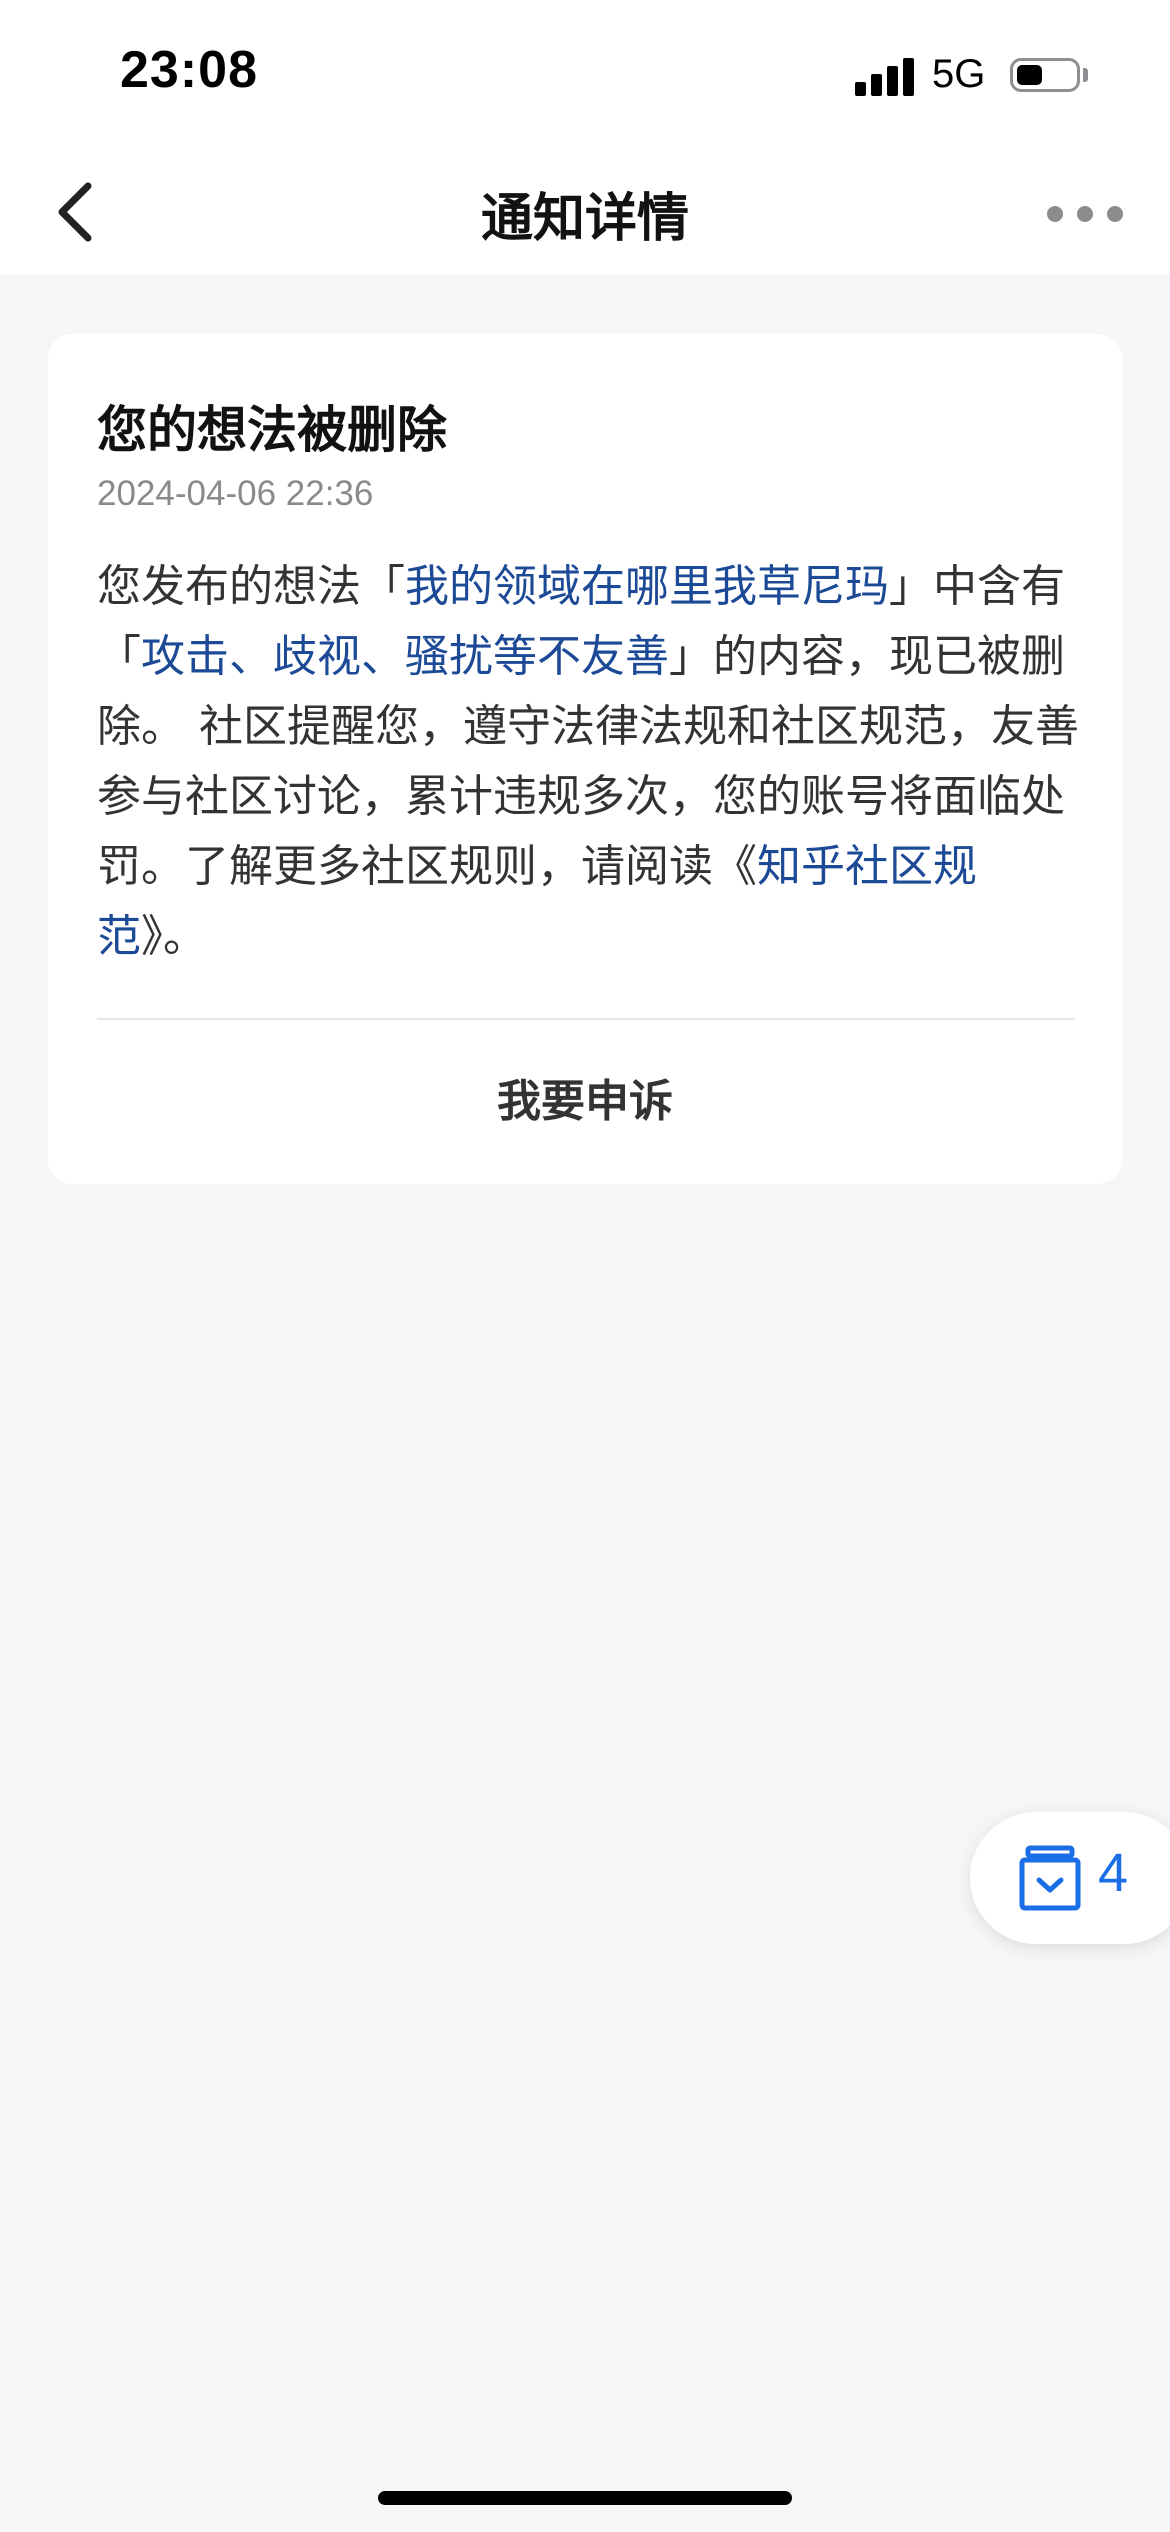 The height and width of the screenshot is (2532, 1170). I want to click on inbox-check-icon, so click(1050, 1878).